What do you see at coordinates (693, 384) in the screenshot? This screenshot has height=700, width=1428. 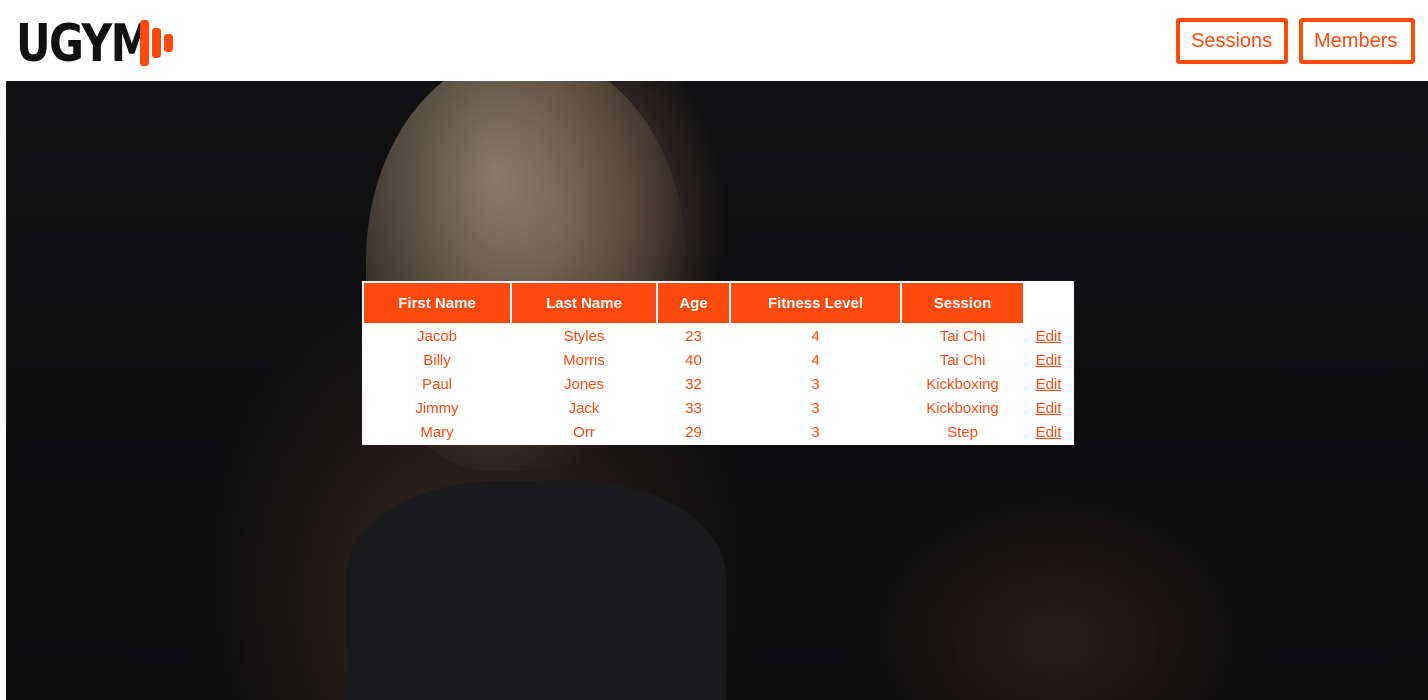 I see `cell-age: 32` at bounding box center [693, 384].